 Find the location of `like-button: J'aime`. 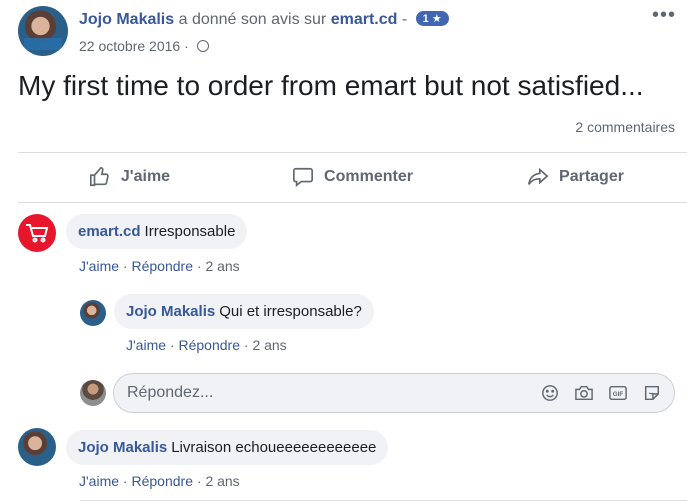

like-button: J'aime is located at coordinates (129, 177).